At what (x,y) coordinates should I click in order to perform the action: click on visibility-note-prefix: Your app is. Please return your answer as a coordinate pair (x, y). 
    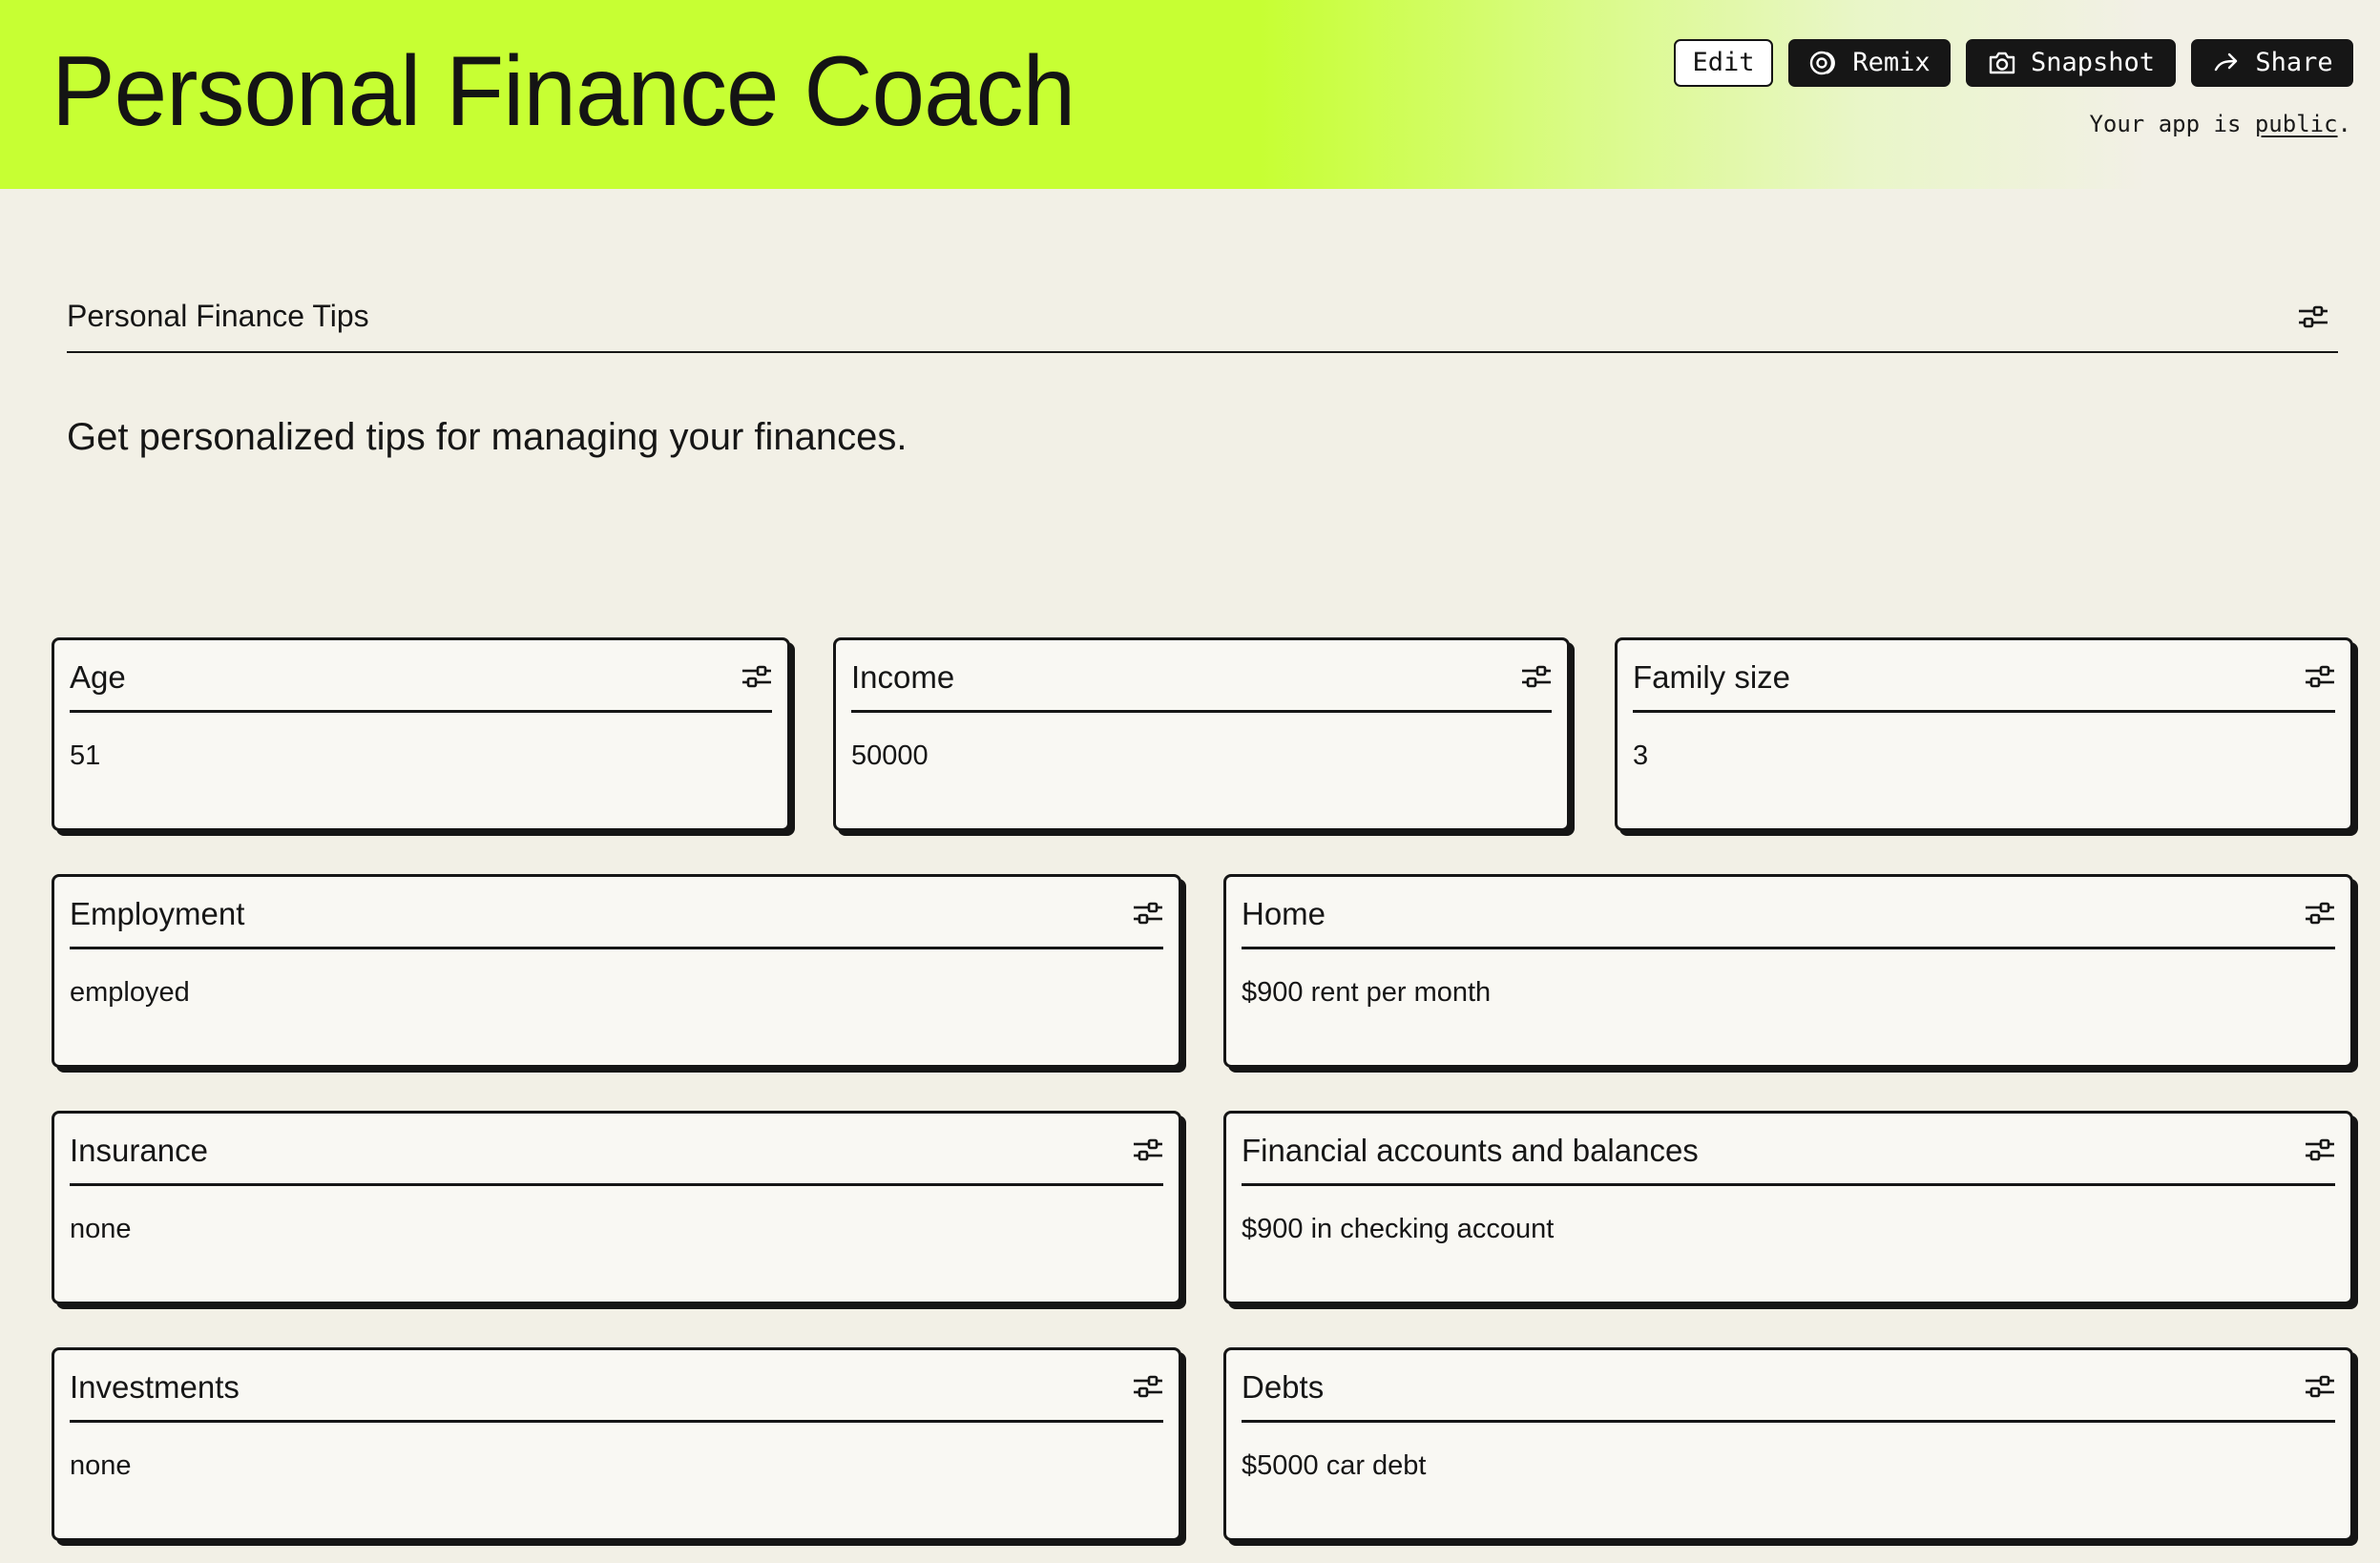
    Looking at the image, I should click on (2172, 124).